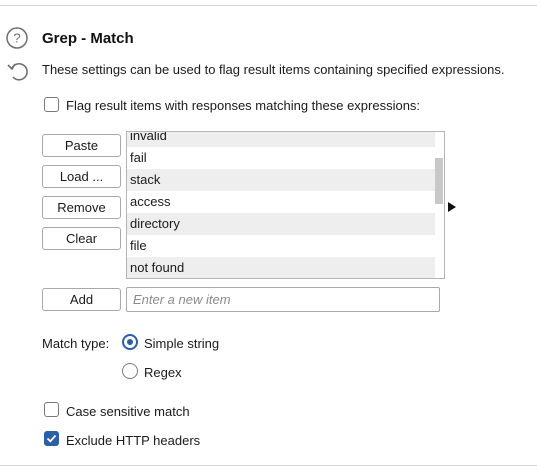  I want to click on radio-regex-label: Regex, so click(163, 372).